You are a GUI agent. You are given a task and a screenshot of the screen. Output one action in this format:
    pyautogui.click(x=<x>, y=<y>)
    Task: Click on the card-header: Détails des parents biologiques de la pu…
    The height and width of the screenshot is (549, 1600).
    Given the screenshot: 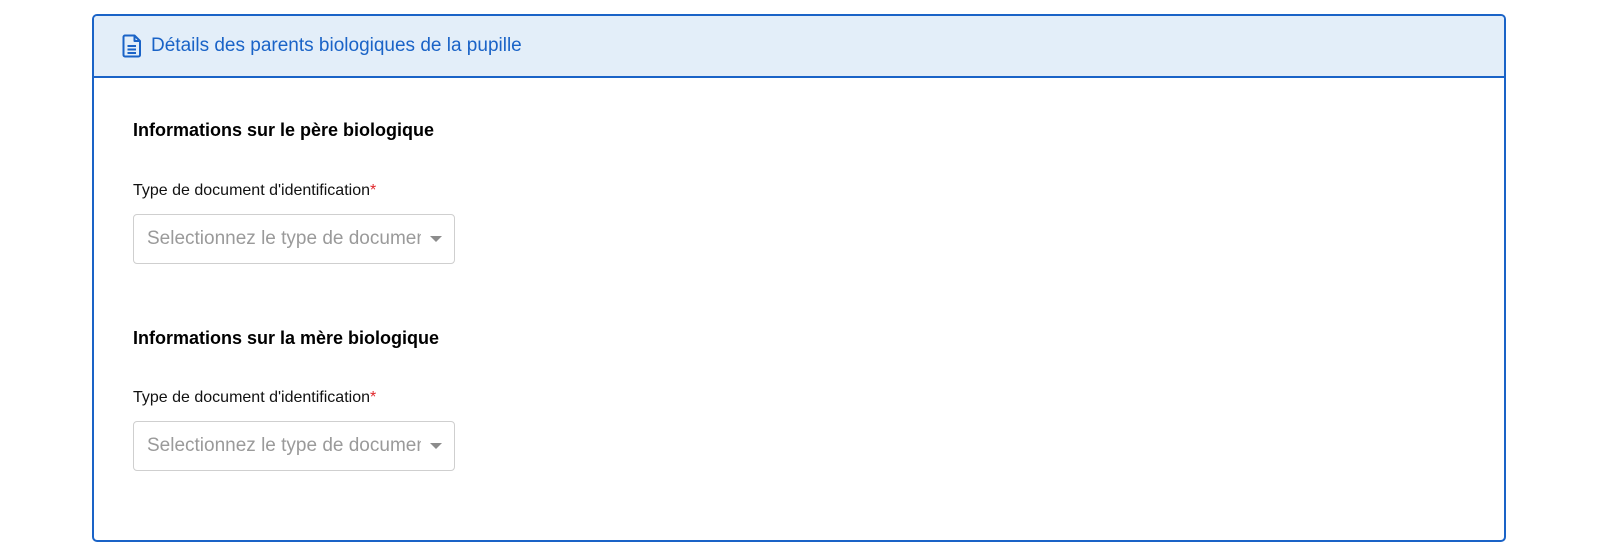 What is the action you would take?
    pyautogui.click(x=799, y=47)
    